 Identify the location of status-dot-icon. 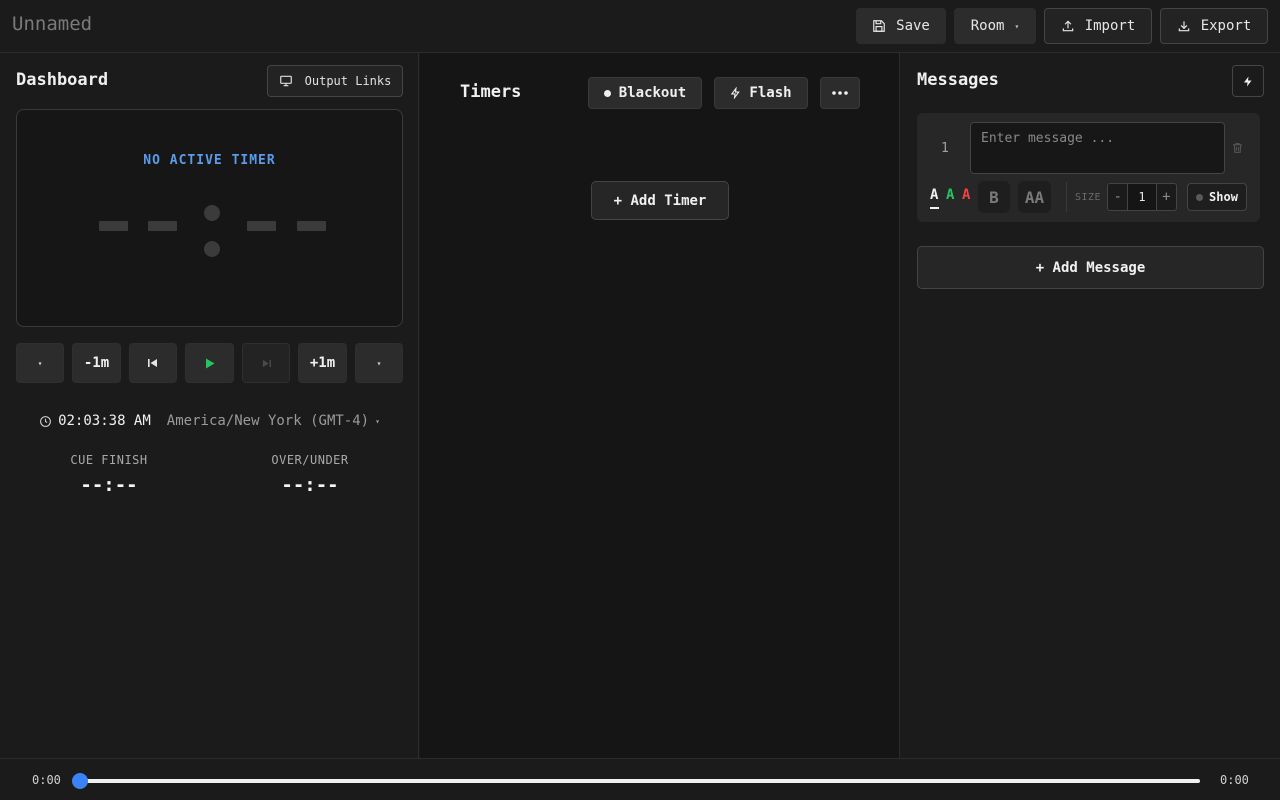
(1200, 197).